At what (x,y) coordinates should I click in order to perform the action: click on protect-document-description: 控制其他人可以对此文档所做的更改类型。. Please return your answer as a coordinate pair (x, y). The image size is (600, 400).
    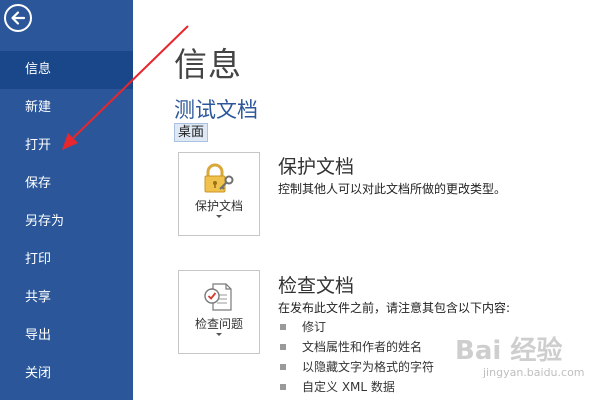
    Looking at the image, I should click on (392, 189).